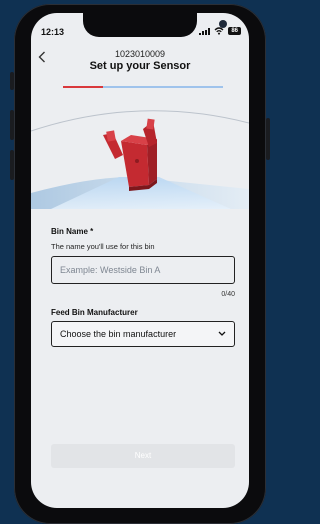  What do you see at coordinates (103, 246) in the screenshot?
I see `bin-name-hint: The name you'll use for this bin` at bounding box center [103, 246].